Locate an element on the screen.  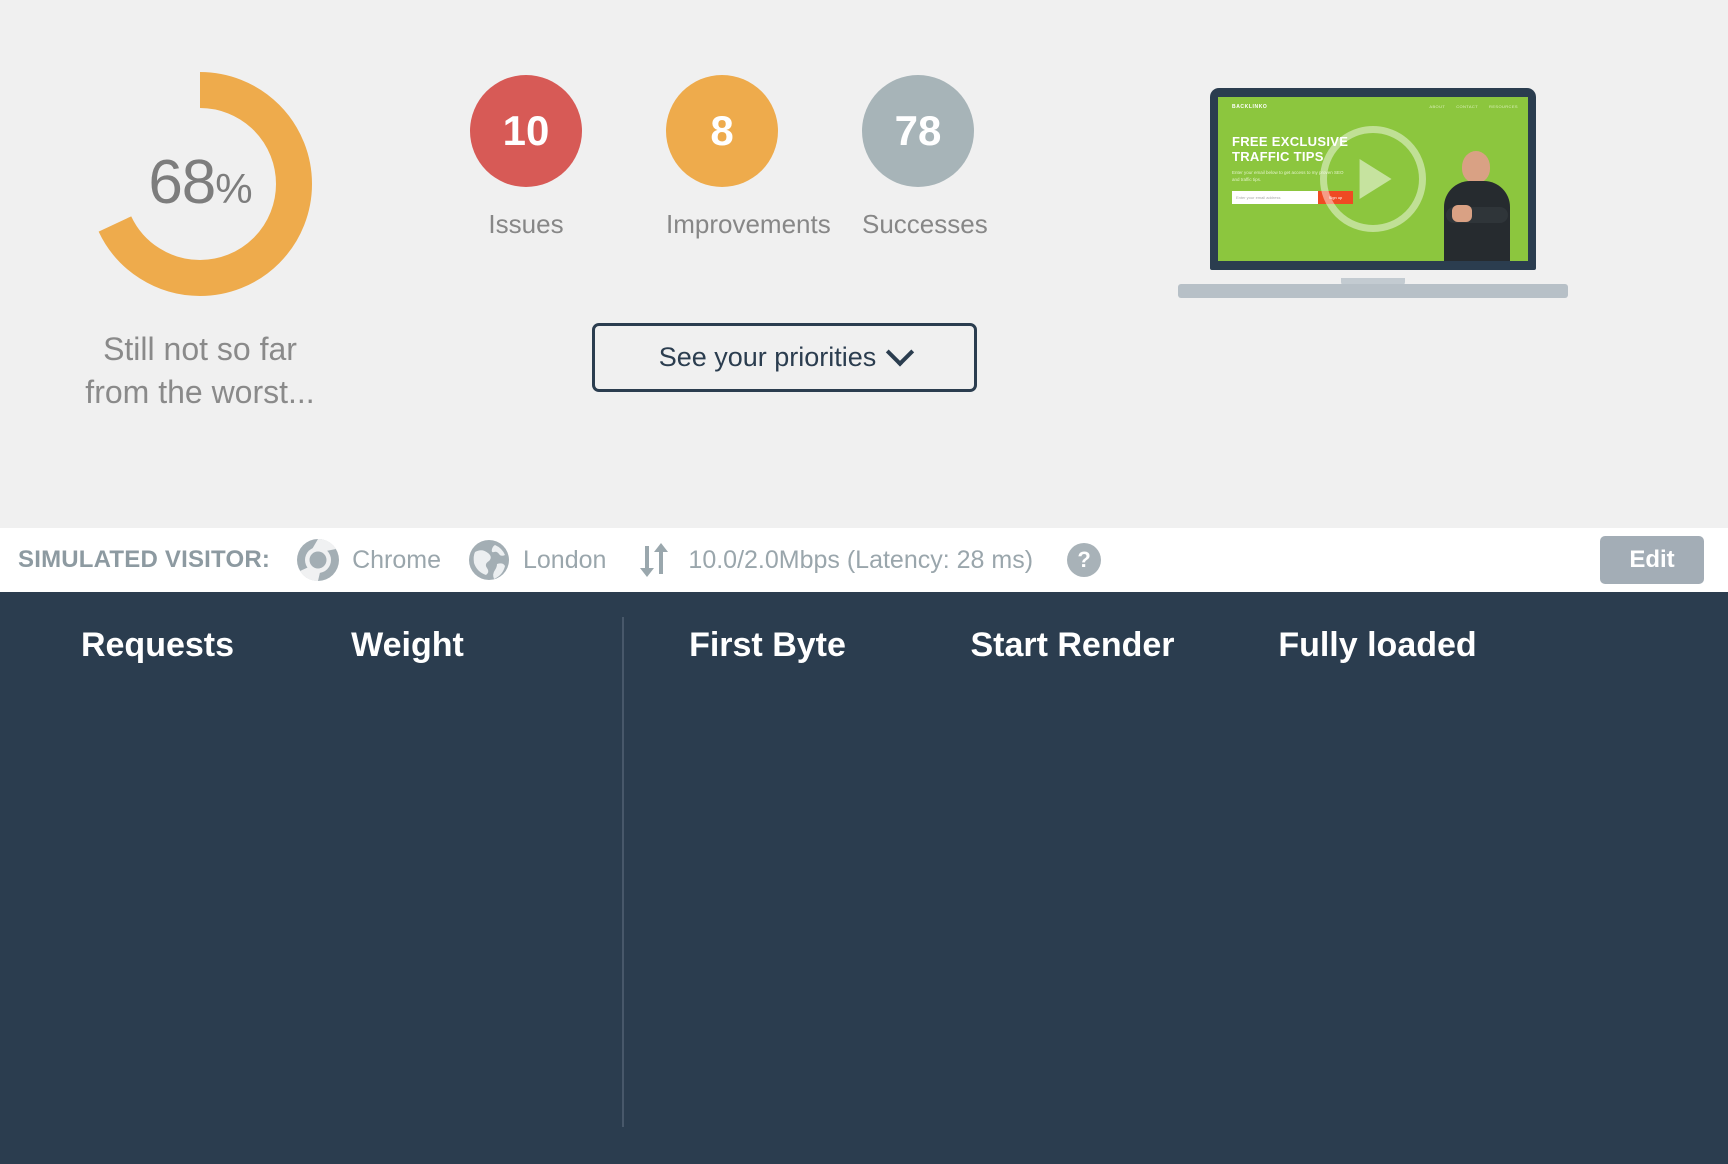
play-triangle-icon is located at coordinates (1375, 179).